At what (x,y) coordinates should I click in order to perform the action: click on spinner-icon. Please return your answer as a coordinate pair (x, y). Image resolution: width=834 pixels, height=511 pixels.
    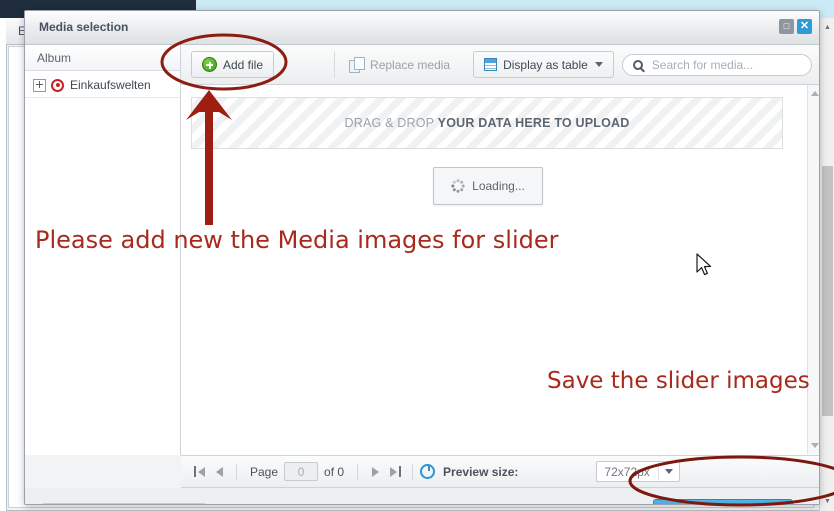
    Looking at the image, I should click on (458, 186).